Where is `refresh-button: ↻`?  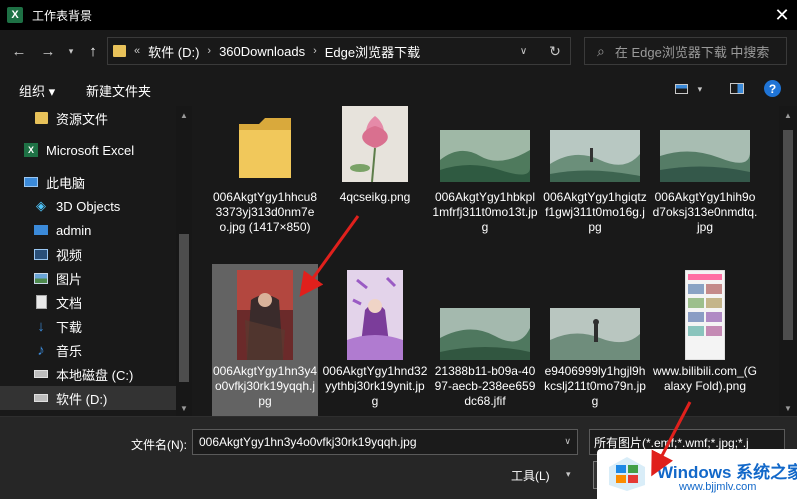 refresh-button: ↻ is located at coordinates (555, 51).